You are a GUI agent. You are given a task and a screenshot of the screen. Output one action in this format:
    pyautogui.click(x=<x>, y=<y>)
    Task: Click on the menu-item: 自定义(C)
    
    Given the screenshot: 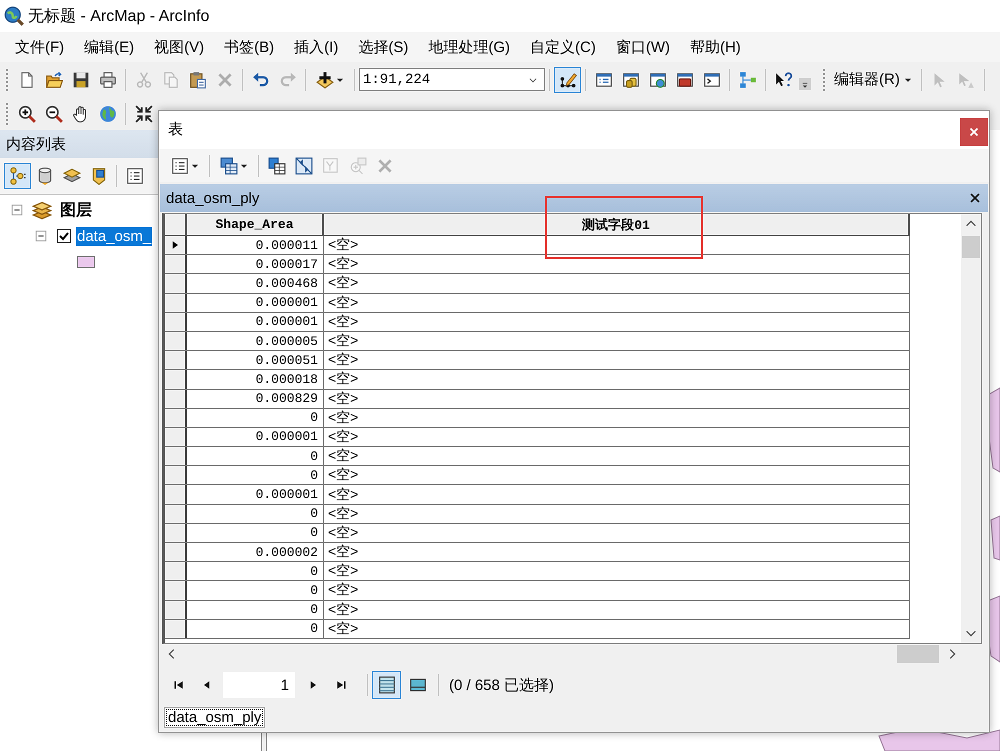 What is the action you would take?
    pyautogui.click(x=563, y=47)
    